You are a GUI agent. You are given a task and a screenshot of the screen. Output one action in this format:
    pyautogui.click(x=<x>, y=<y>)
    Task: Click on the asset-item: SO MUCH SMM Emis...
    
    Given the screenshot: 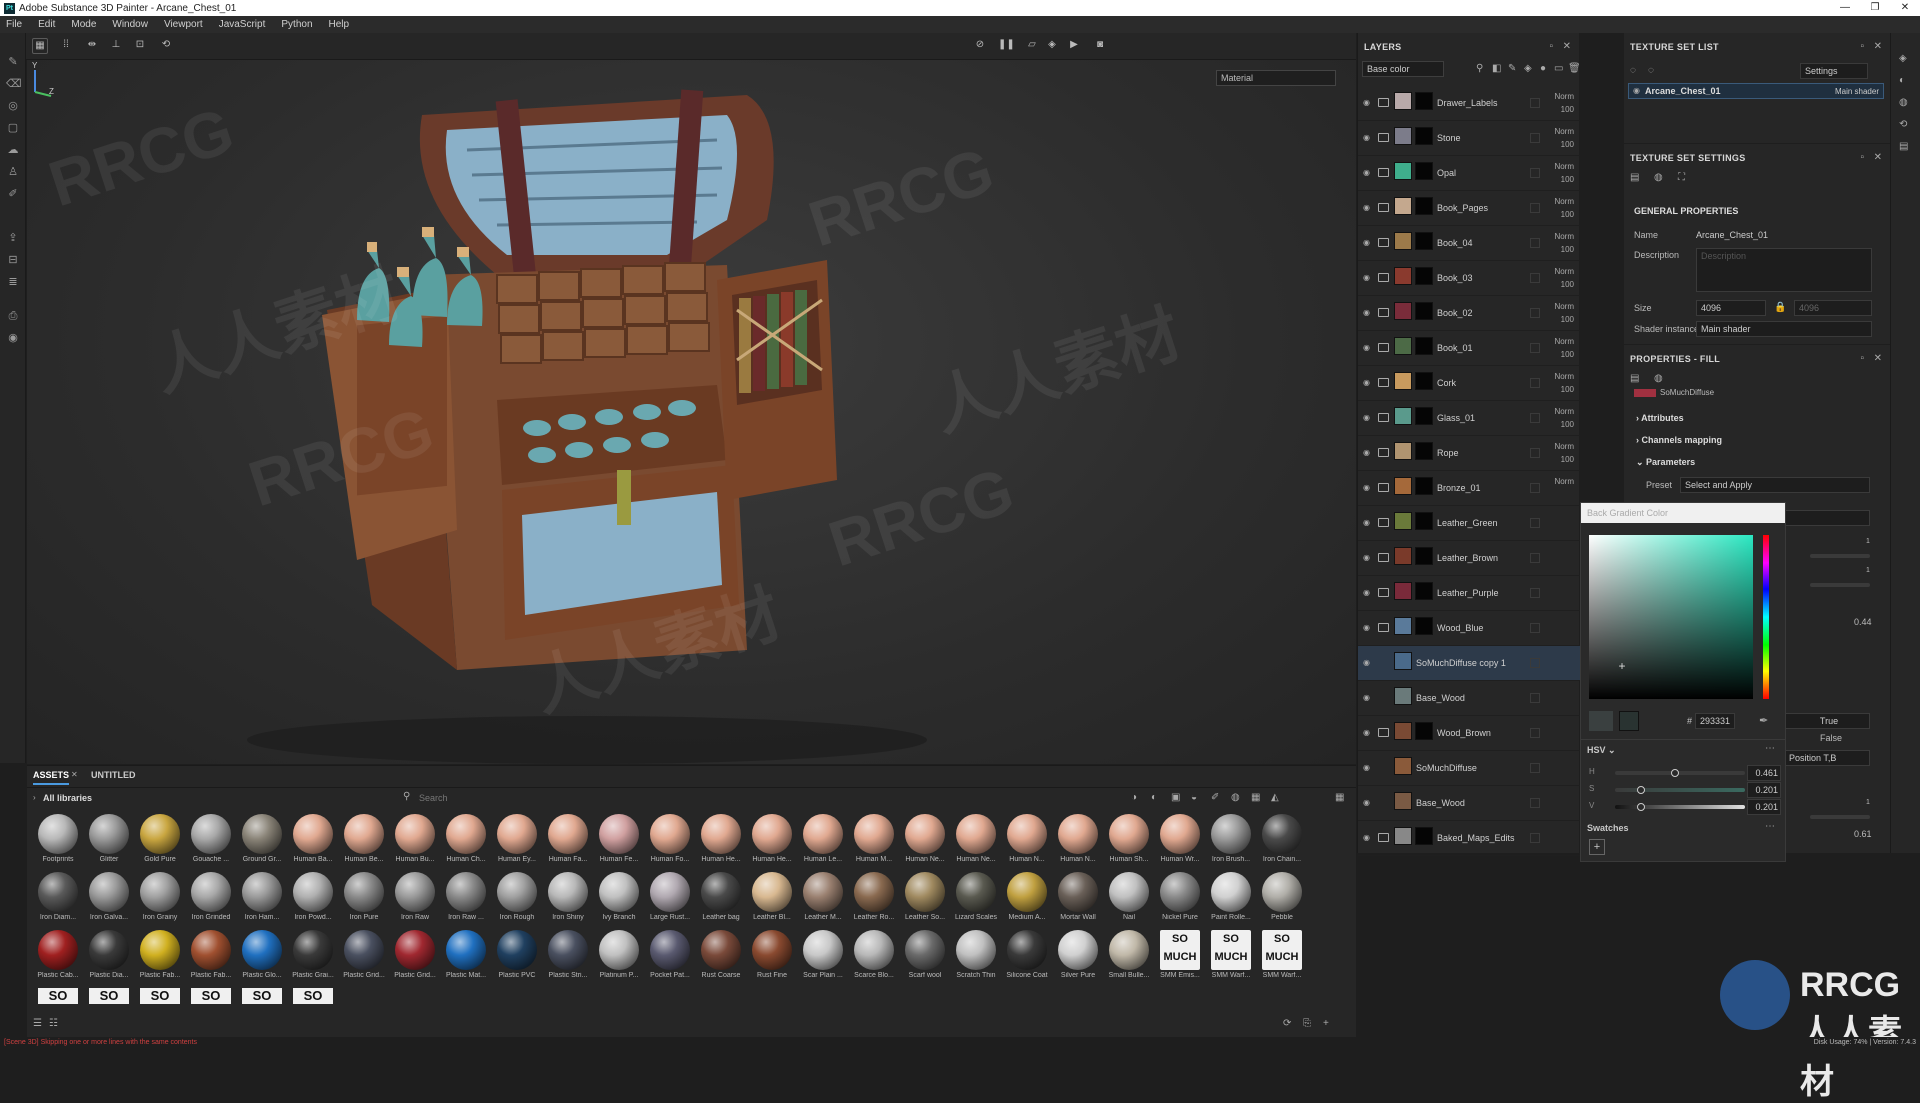 What is the action you would take?
    pyautogui.click(x=1179, y=959)
    